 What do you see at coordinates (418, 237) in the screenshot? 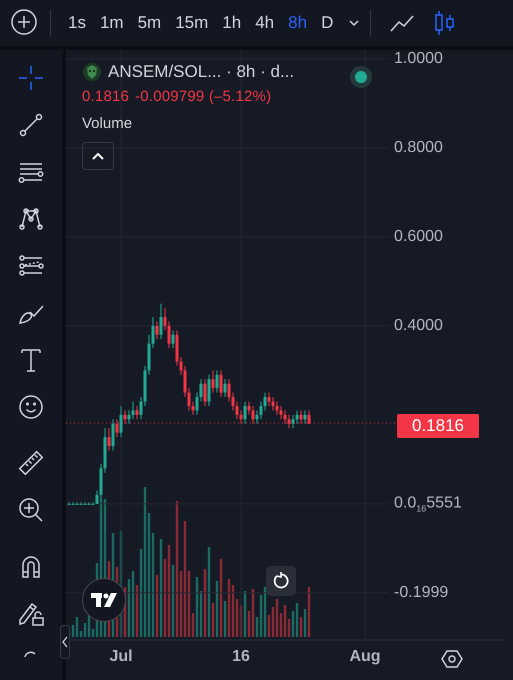
I see `price-axis-label: 0.6000` at bounding box center [418, 237].